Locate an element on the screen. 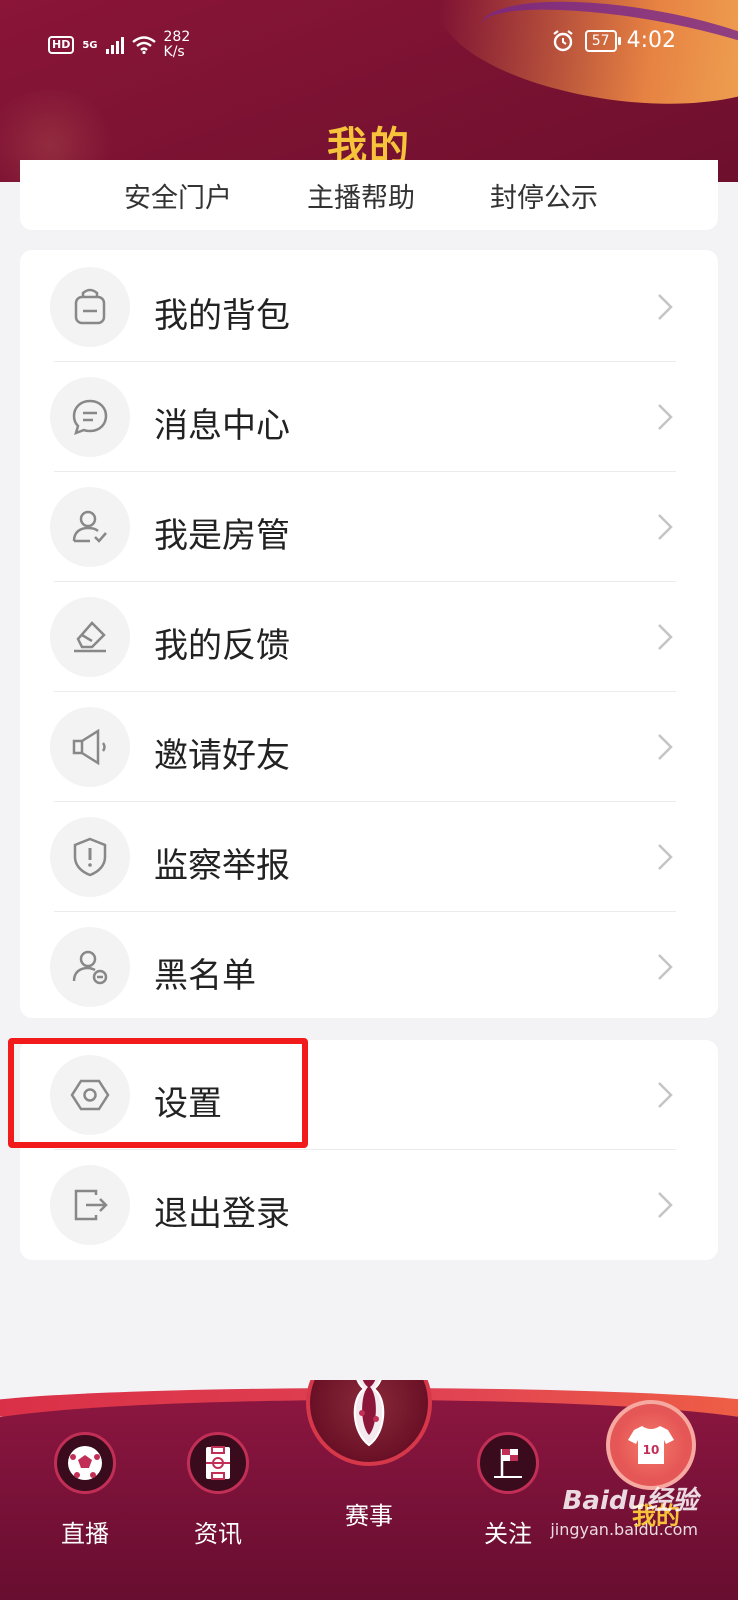 The image size is (738, 1600). nav-label: 关注 is located at coordinates (508, 1534).